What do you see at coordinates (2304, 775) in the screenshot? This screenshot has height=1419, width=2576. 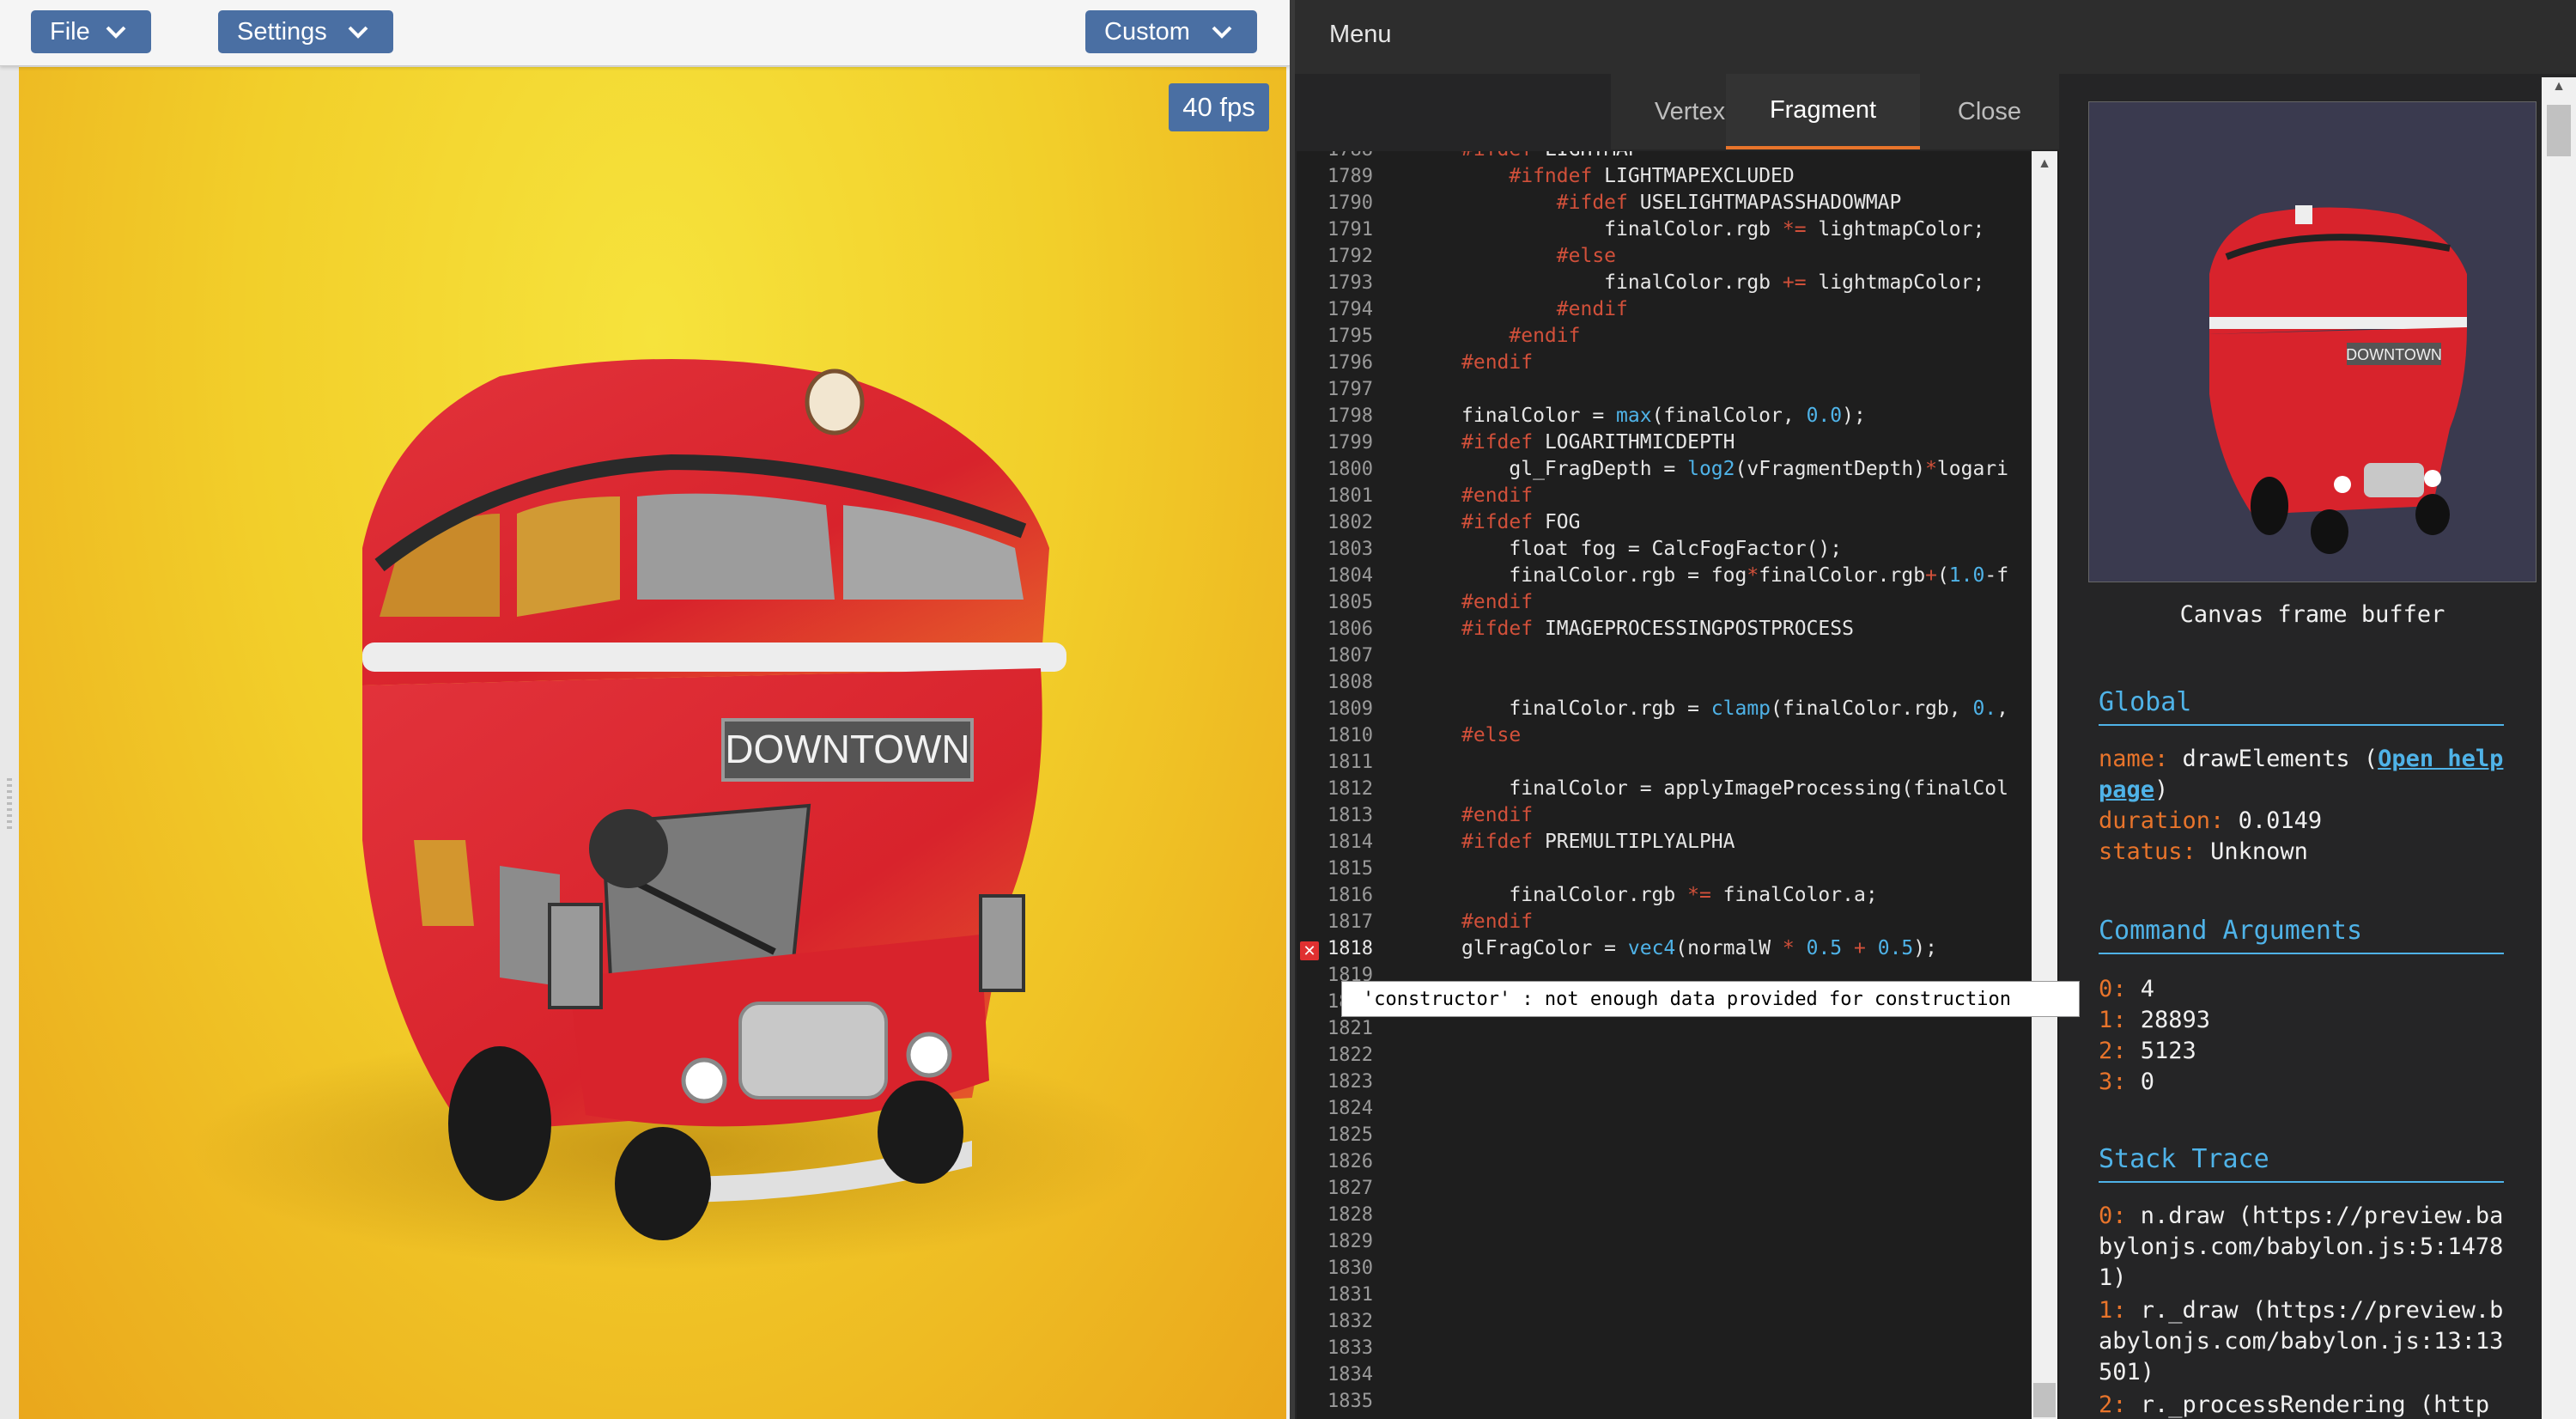 I see `global-name: name: drawElements (Open help page)` at bounding box center [2304, 775].